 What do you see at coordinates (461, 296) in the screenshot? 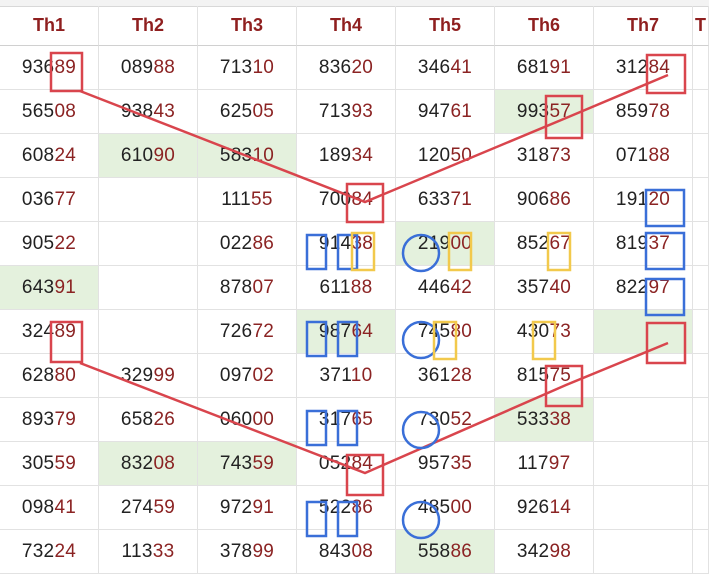
I see `yellow-box-group` at bounding box center [461, 296].